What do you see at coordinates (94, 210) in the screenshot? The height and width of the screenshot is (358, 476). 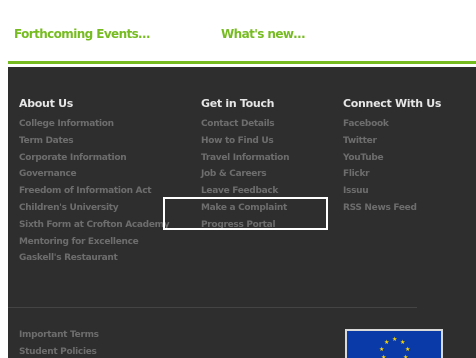 I see `footer-link-childrens-university: Children's University` at bounding box center [94, 210].